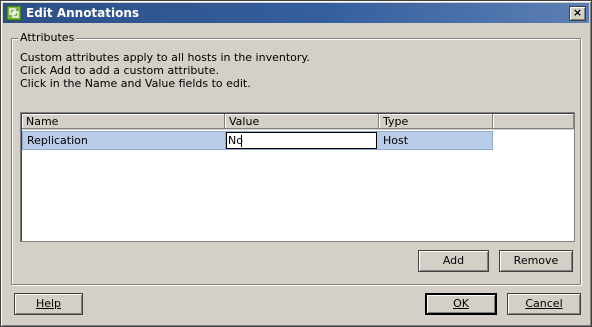  What do you see at coordinates (119, 70) in the screenshot?
I see `description-line-2: Click Add to add a custom attribute.` at bounding box center [119, 70].